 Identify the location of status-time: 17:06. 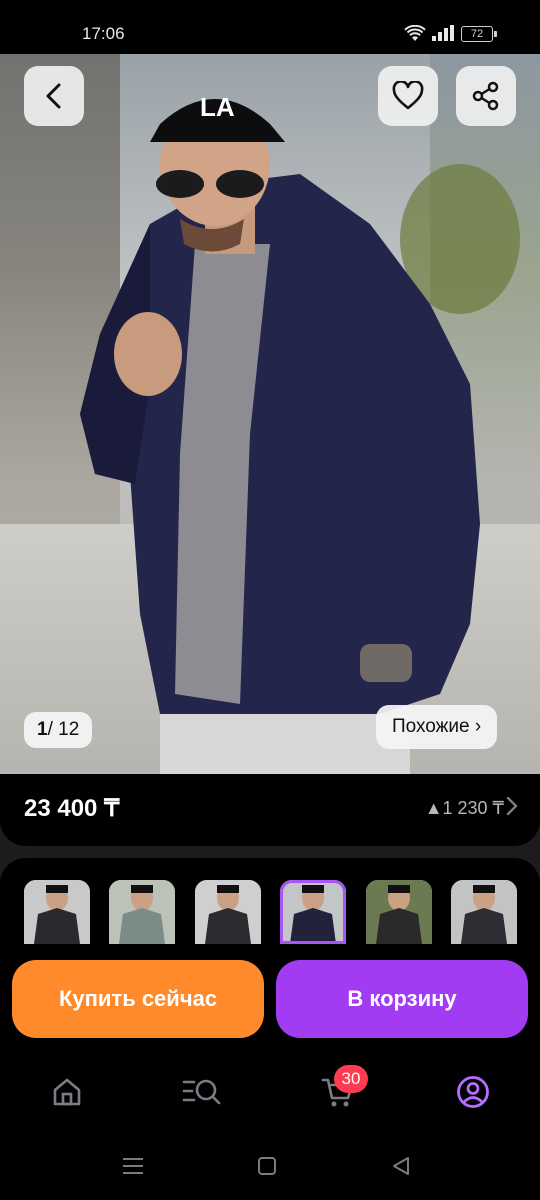
(103, 33).